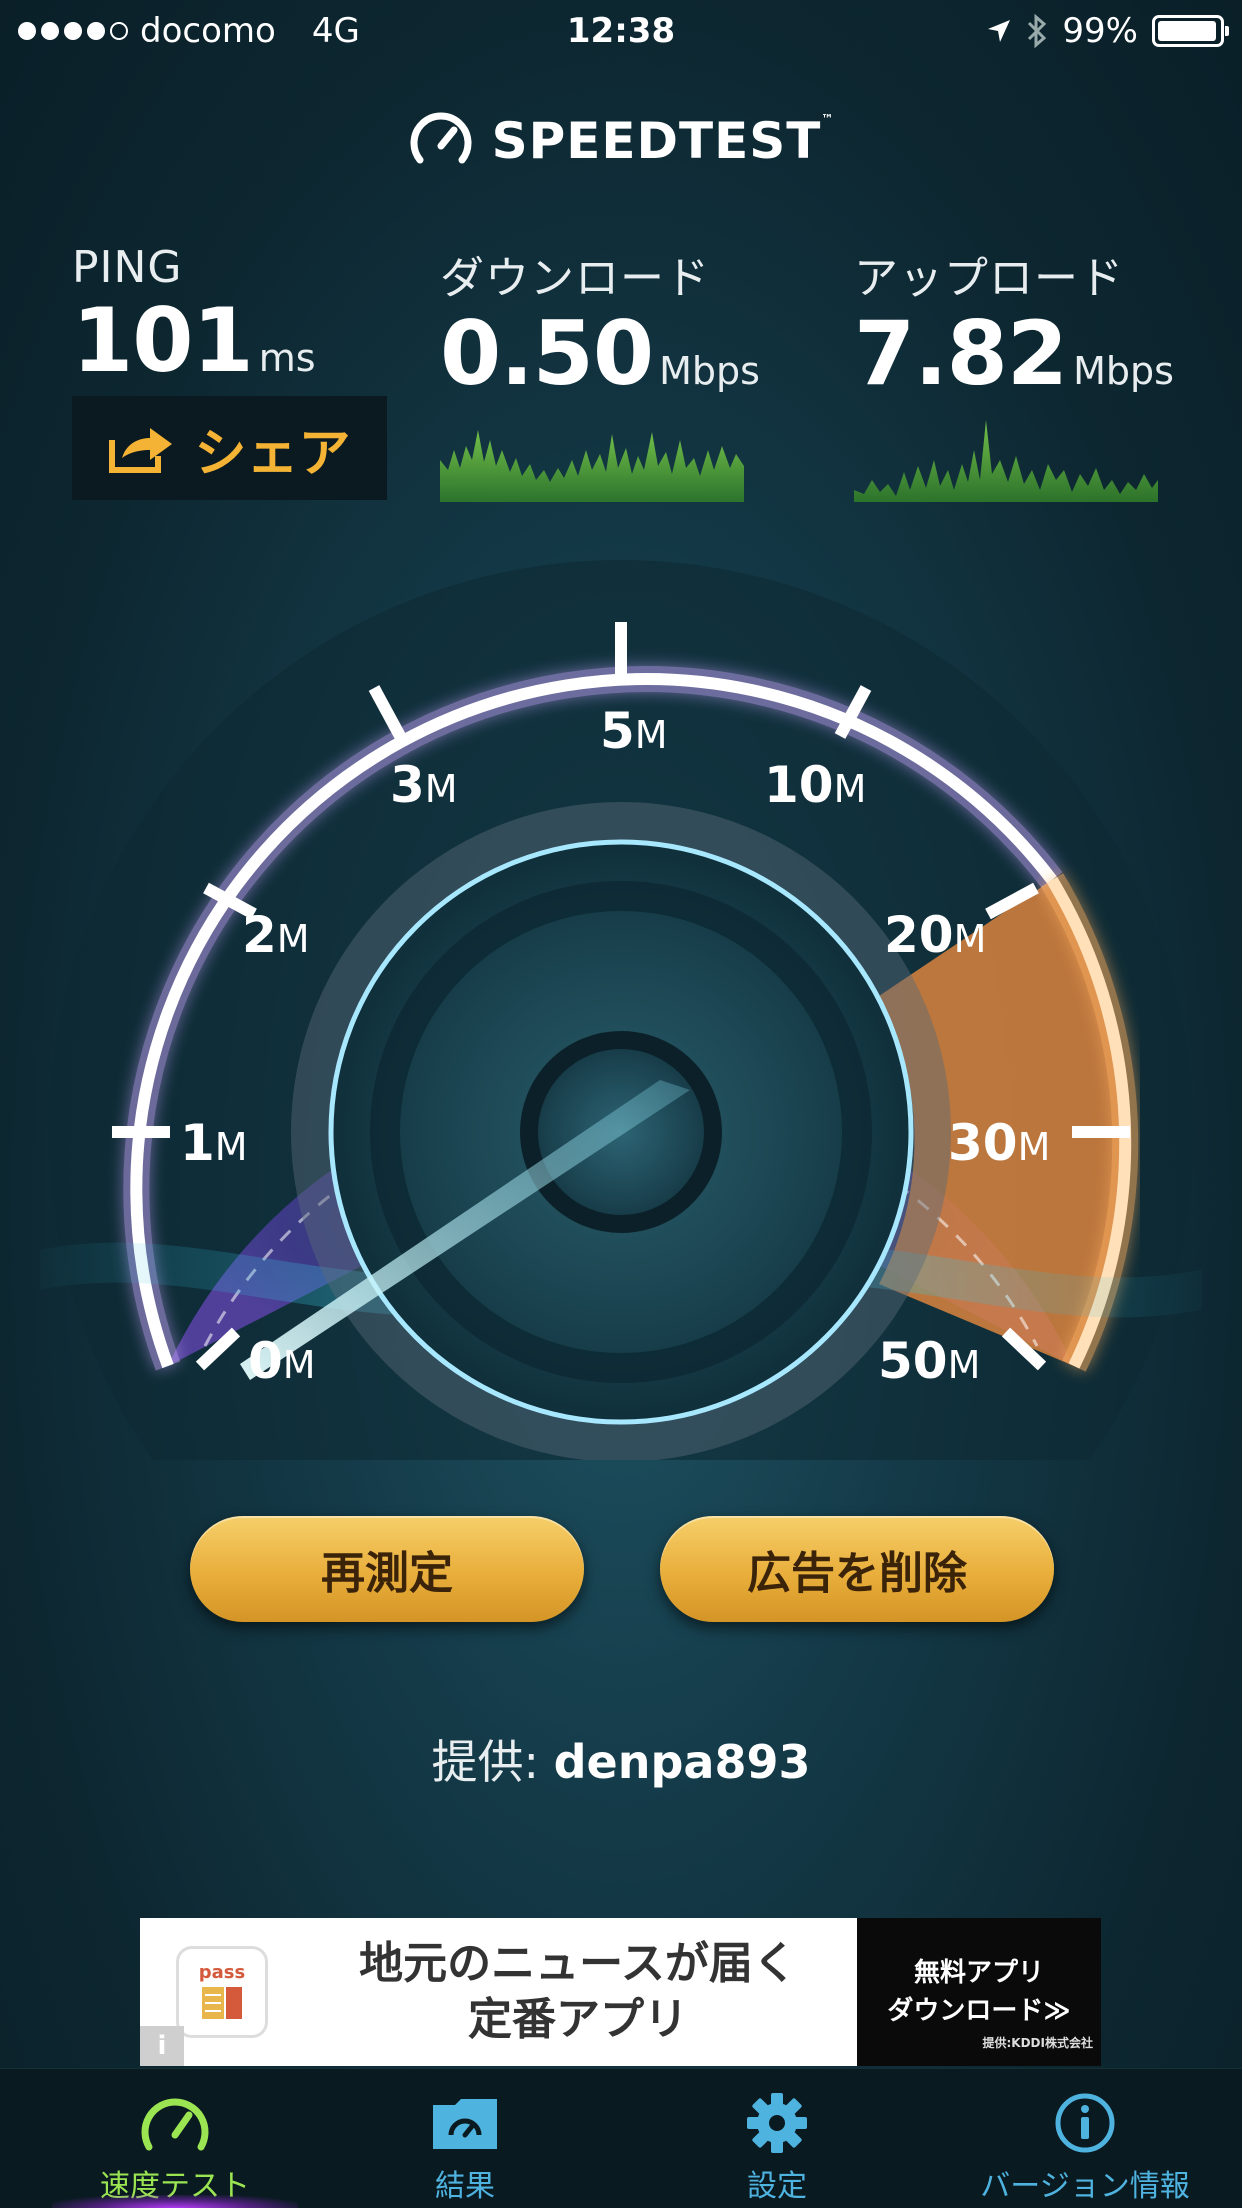 The height and width of the screenshot is (2208, 1242). I want to click on ping-value: 101, so click(163, 340).